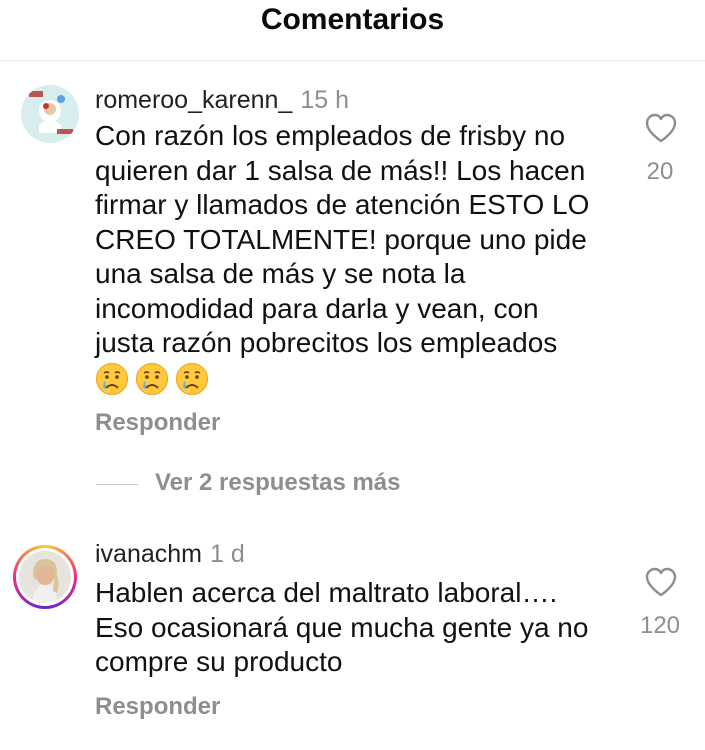 The image size is (705, 750). What do you see at coordinates (117, 484) in the screenshot?
I see `replies-divider` at bounding box center [117, 484].